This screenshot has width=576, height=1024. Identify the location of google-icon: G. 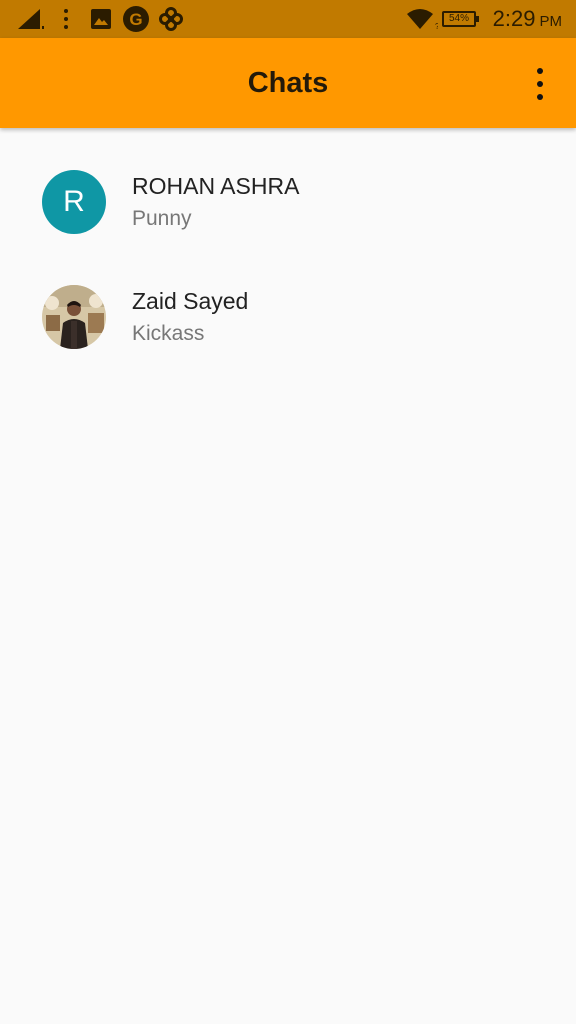
(136, 19).